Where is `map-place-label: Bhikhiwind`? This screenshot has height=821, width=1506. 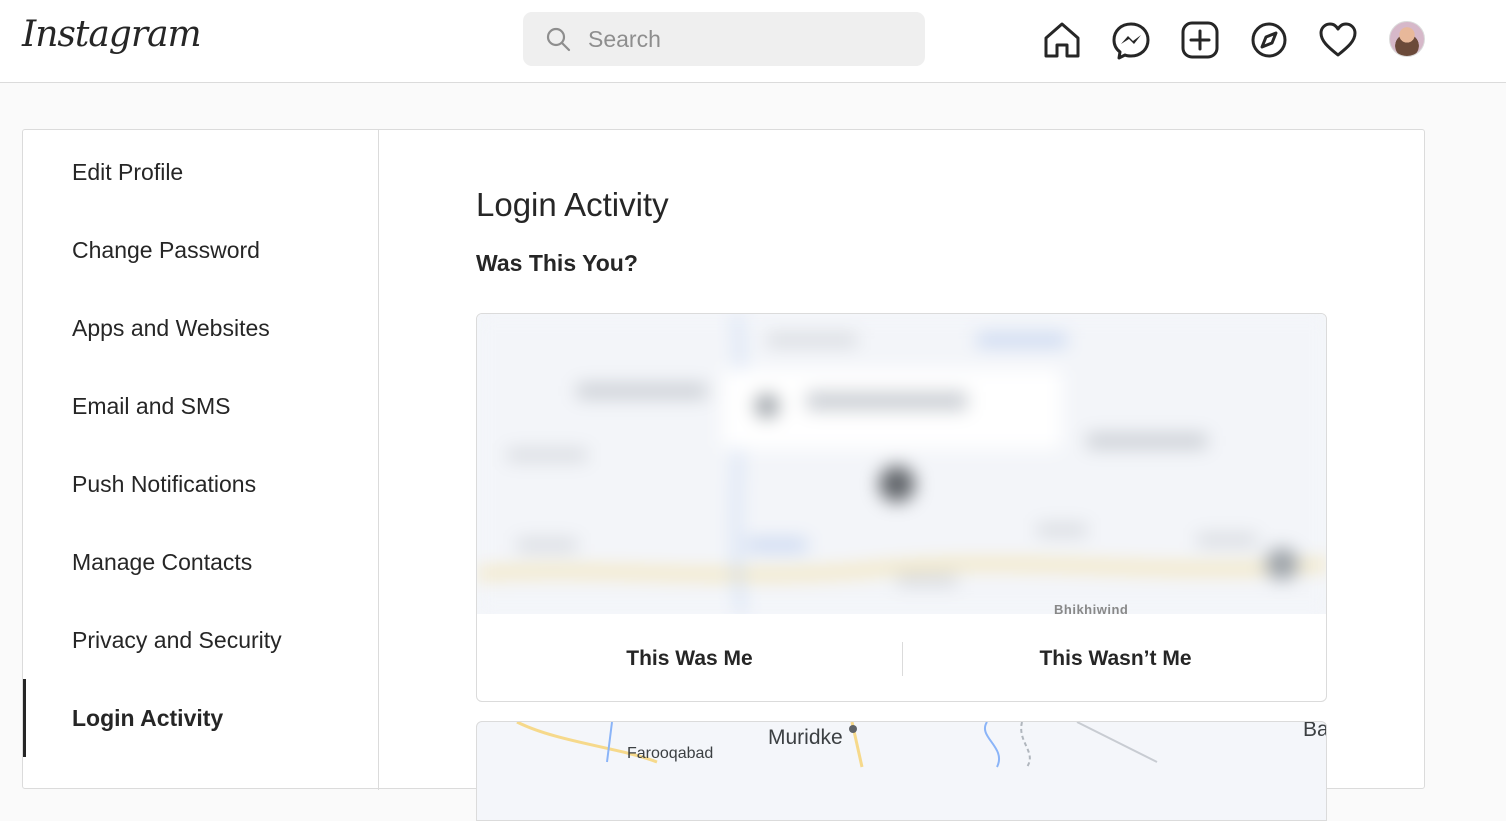
map-place-label: Bhikhiwind is located at coordinates (1091, 608).